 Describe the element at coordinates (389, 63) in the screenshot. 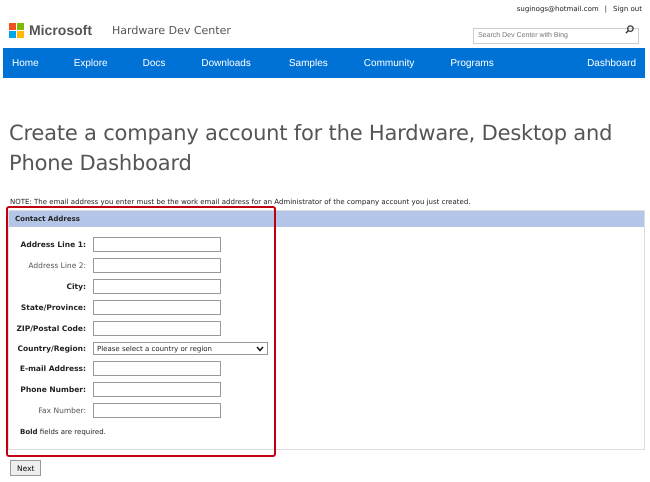

I see `nav-link: Community` at that location.